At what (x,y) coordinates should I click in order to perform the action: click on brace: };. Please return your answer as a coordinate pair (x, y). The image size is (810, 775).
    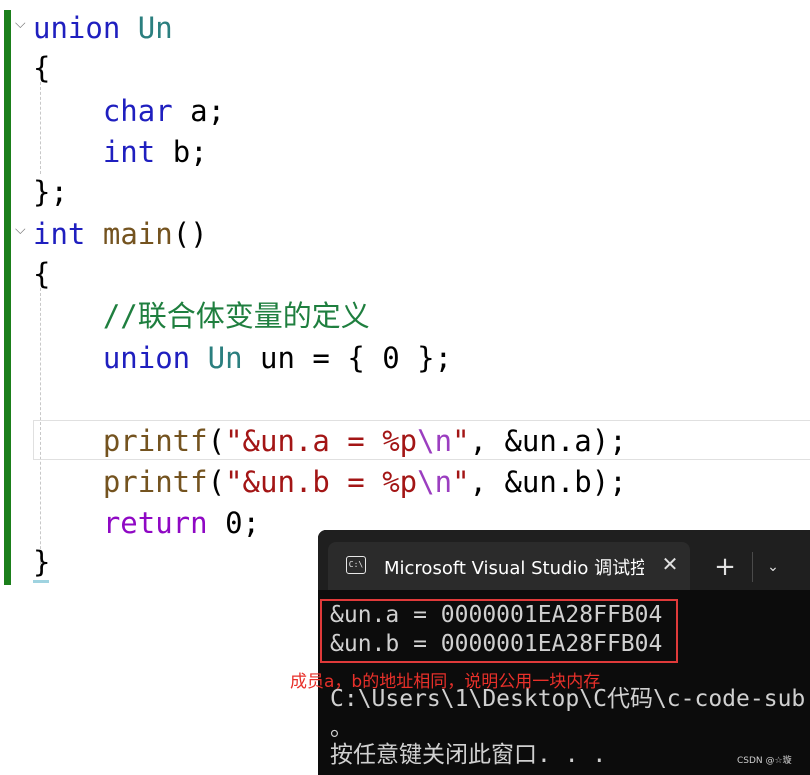
    Looking at the image, I should click on (50, 192).